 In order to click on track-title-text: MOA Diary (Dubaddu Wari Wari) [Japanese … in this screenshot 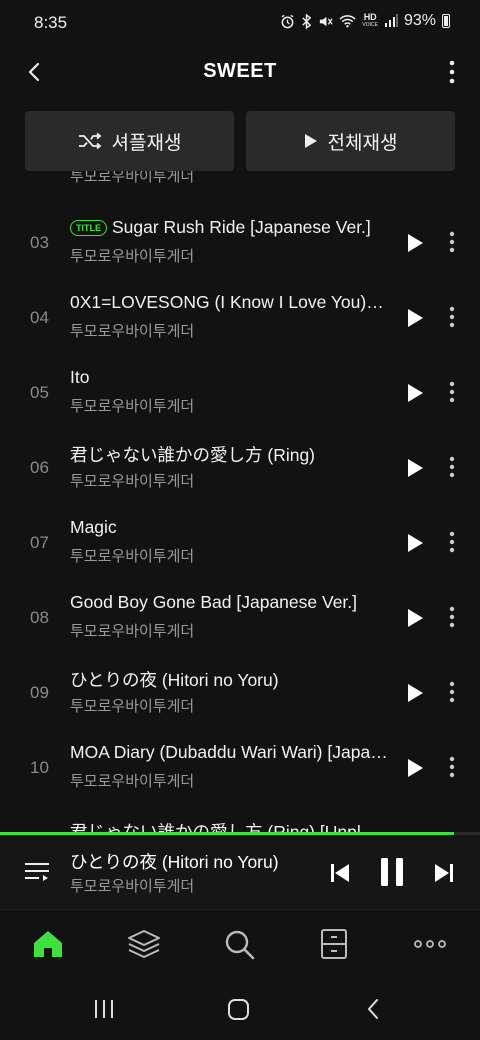, I will do `click(229, 752)`.